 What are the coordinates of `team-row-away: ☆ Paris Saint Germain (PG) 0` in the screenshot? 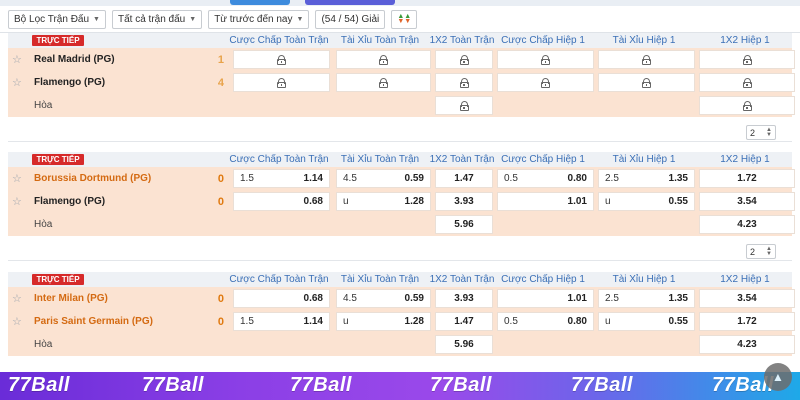 It's located at (119, 321).